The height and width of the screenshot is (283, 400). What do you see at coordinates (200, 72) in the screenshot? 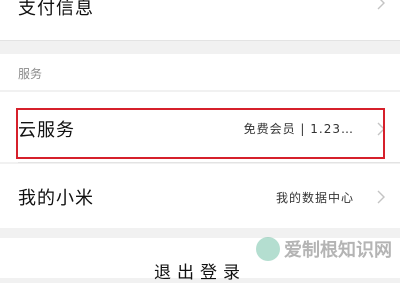
I see `services-section-header: 服务` at bounding box center [200, 72].